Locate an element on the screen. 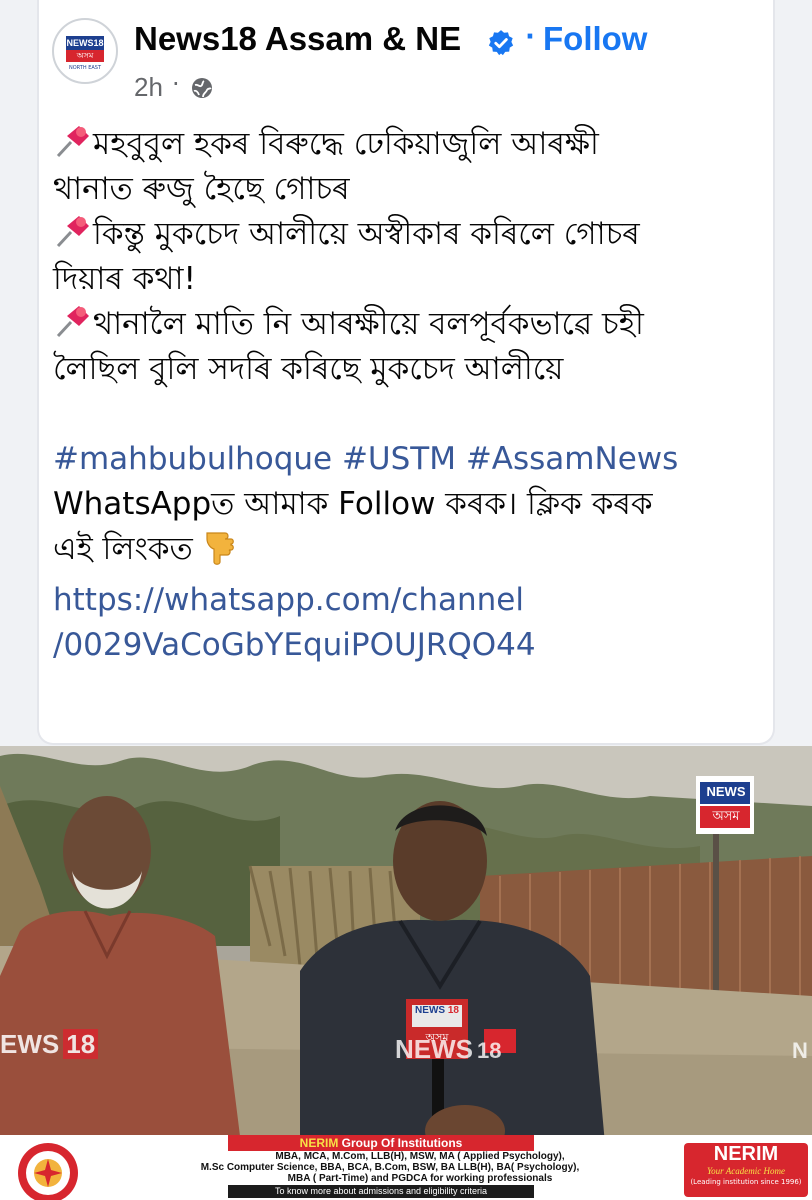 This screenshot has height=1200, width=812. mic-logo-bottom: অসম is located at coordinates (437, 1037).